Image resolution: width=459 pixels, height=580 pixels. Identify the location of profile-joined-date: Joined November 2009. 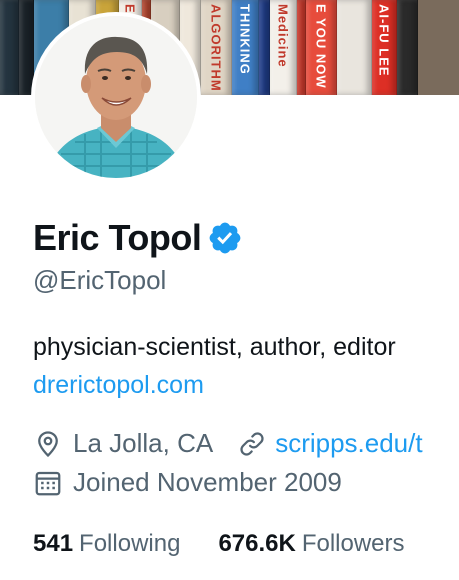
(207, 482).